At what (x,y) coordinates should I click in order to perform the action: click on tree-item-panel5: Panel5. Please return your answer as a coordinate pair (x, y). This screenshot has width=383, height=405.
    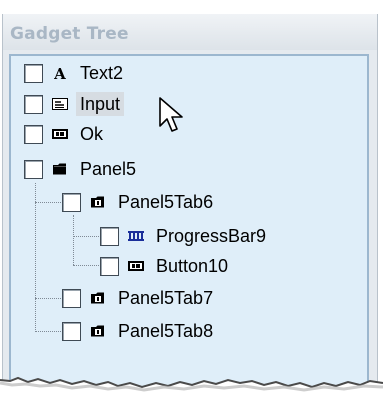
    Looking at the image, I should click on (82, 169).